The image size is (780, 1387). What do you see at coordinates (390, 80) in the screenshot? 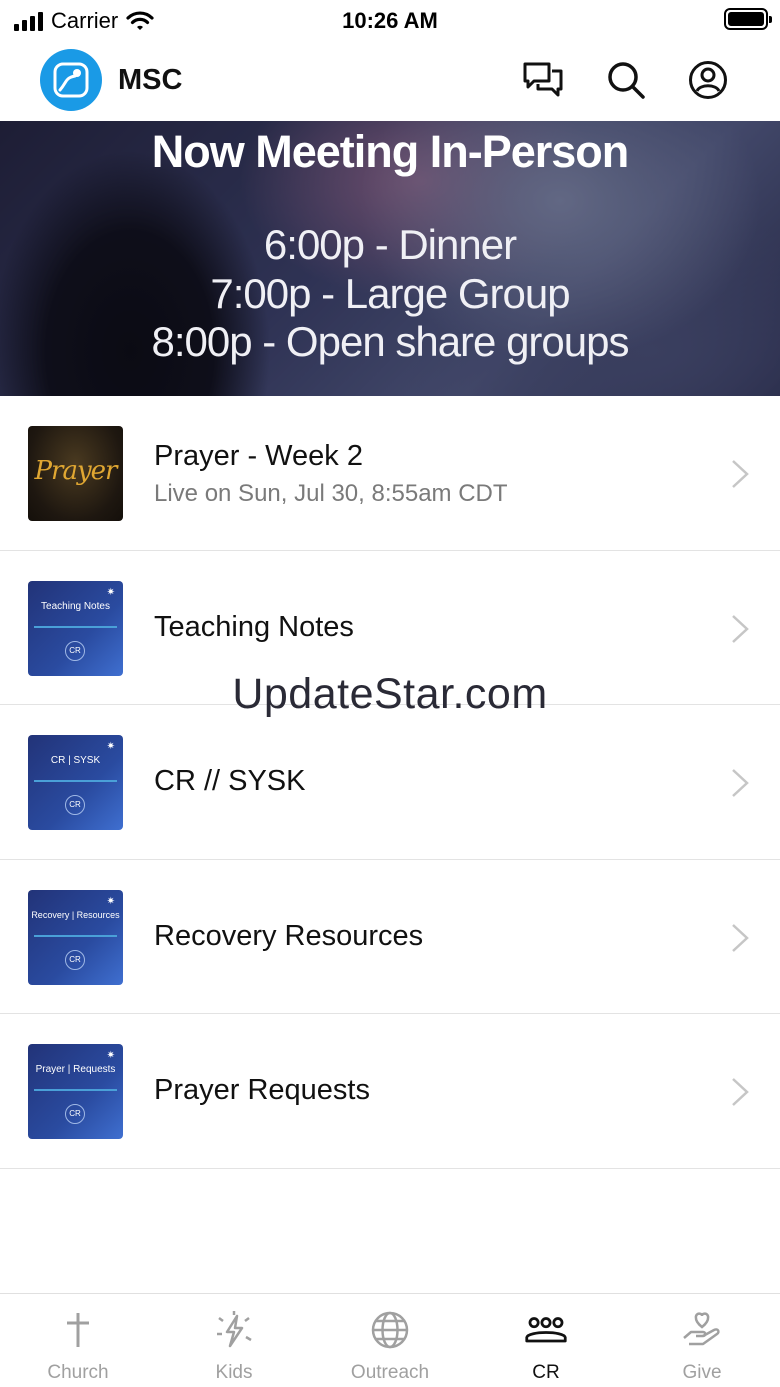
I see `app-header: MSC` at bounding box center [390, 80].